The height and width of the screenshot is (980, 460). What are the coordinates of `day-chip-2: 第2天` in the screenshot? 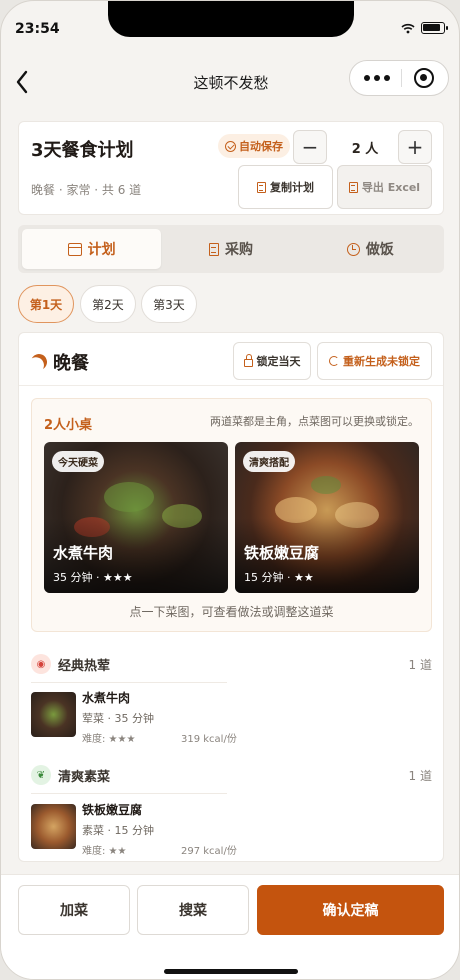 It's located at (108, 304).